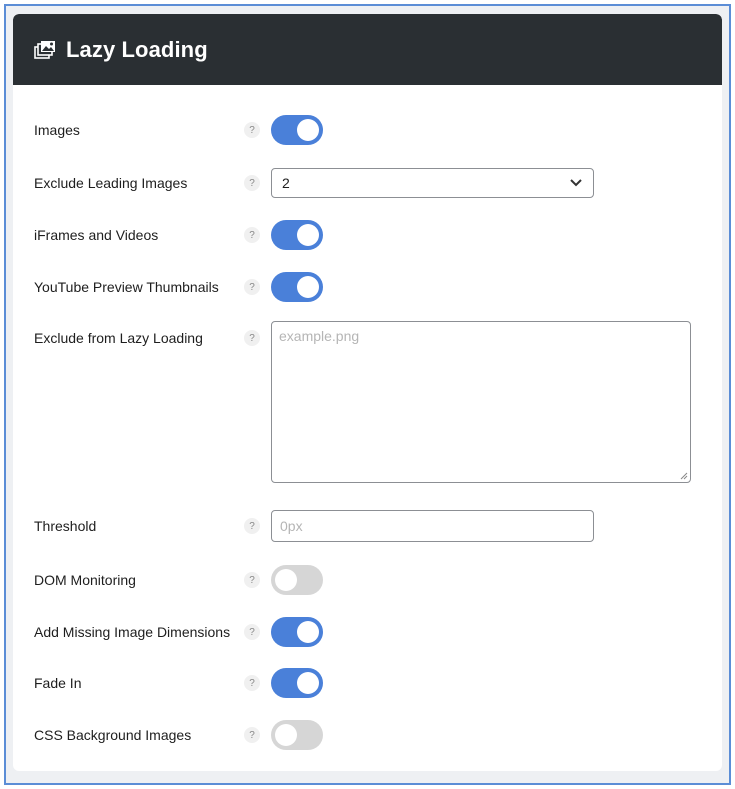 This screenshot has width=735, height=789. I want to click on setting-label: Images, so click(57, 130).